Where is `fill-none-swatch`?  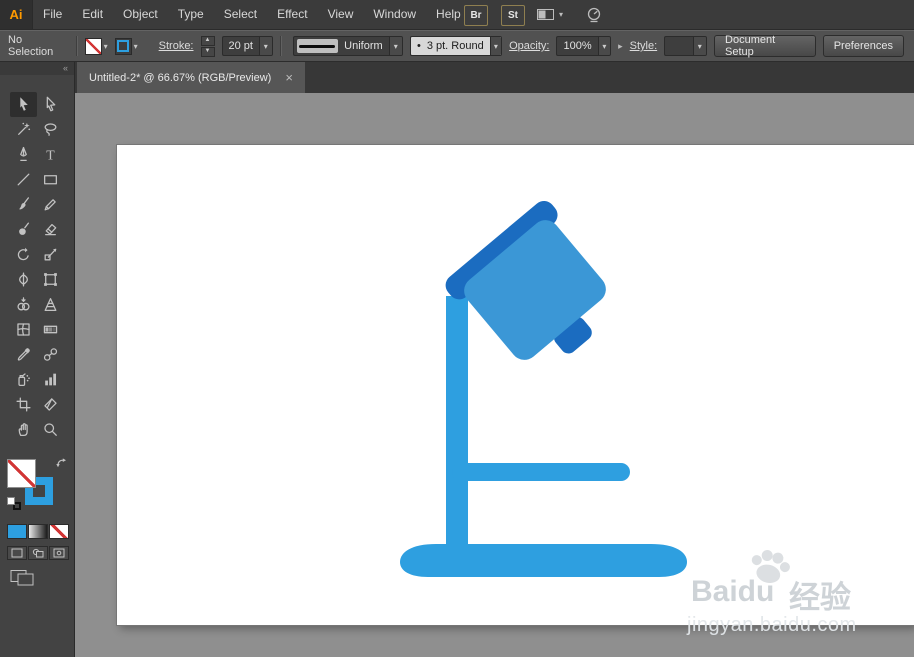 fill-none-swatch is located at coordinates (93, 46).